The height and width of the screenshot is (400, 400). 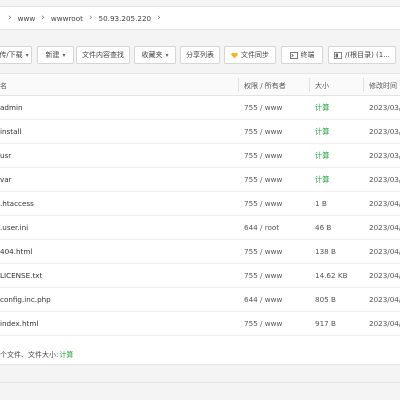 I want to click on table-row: usr 755 / www 计算 2023/03/, so click(x=200, y=156).